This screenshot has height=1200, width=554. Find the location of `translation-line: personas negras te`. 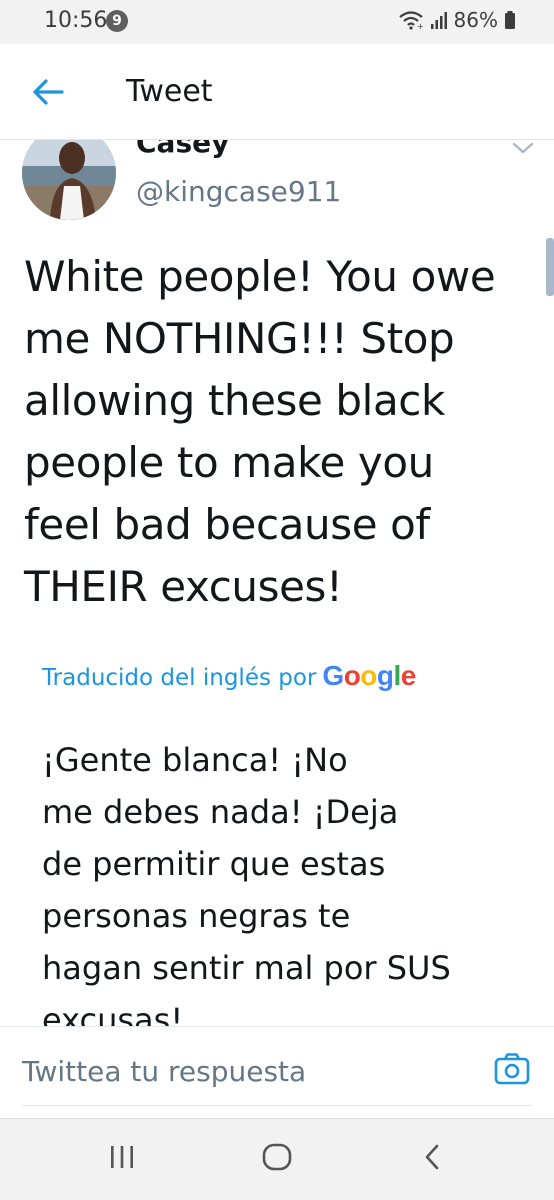

translation-line: personas negras te is located at coordinates (196, 916).